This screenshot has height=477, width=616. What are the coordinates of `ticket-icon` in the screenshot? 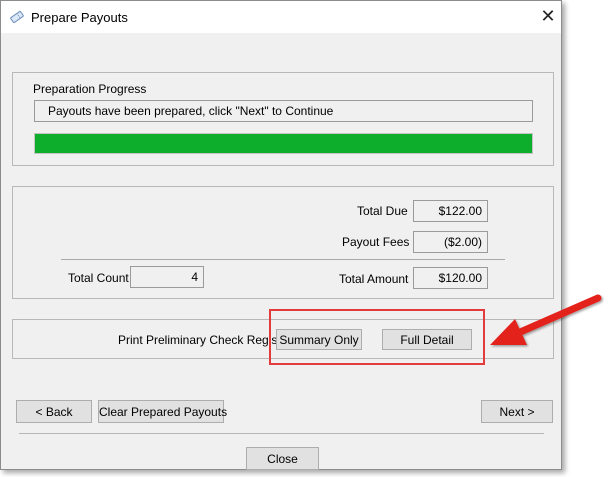 It's located at (17, 17).